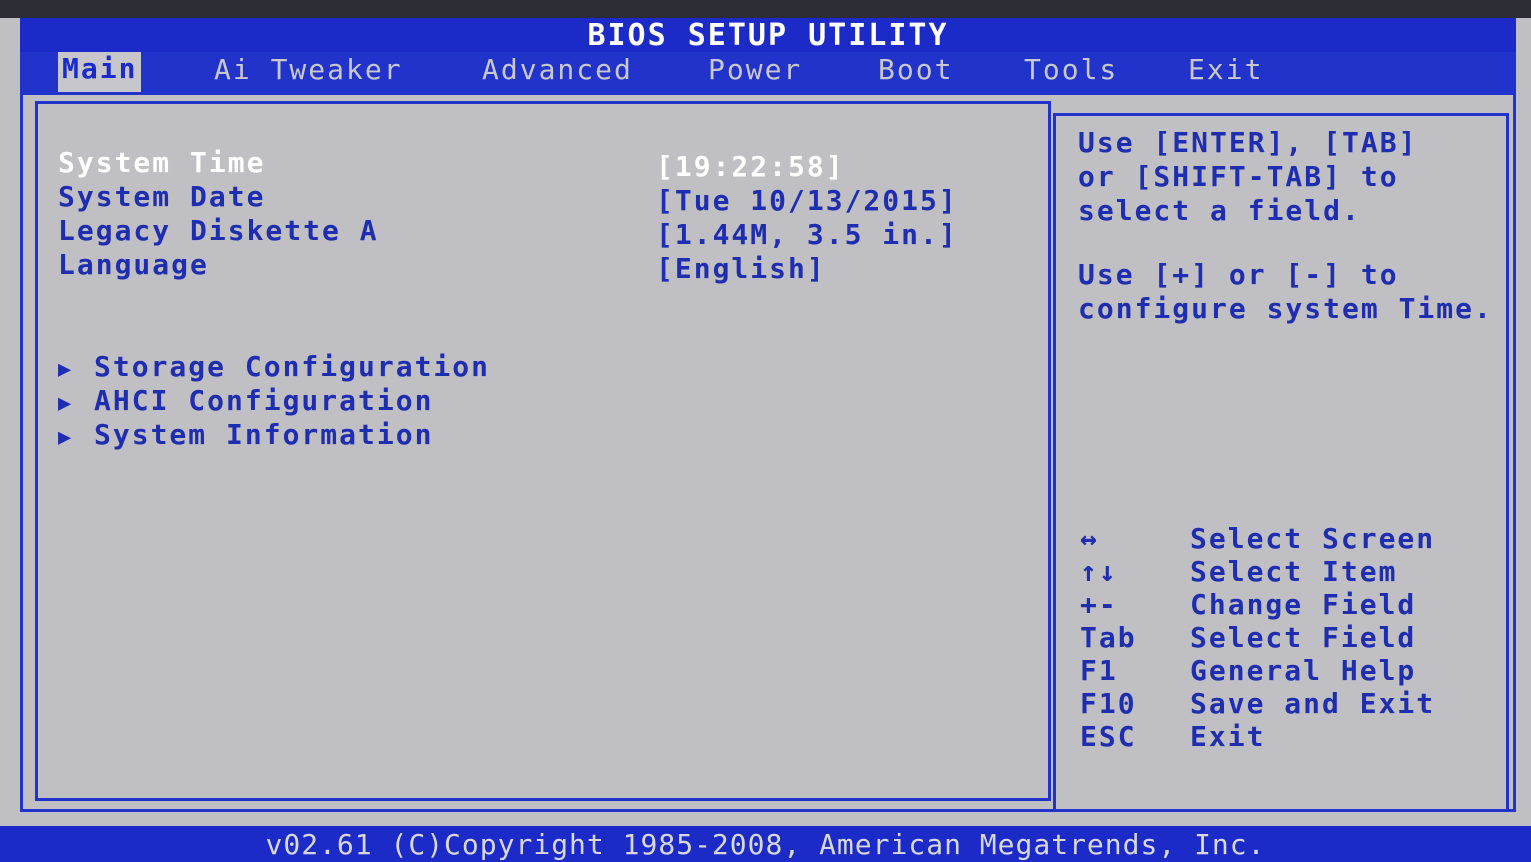 The height and width of the screenshot is (862, 1531). Describe the element at coordinates (1108, 637) in the screenshot. I see `tab-key: Tab` at that location.